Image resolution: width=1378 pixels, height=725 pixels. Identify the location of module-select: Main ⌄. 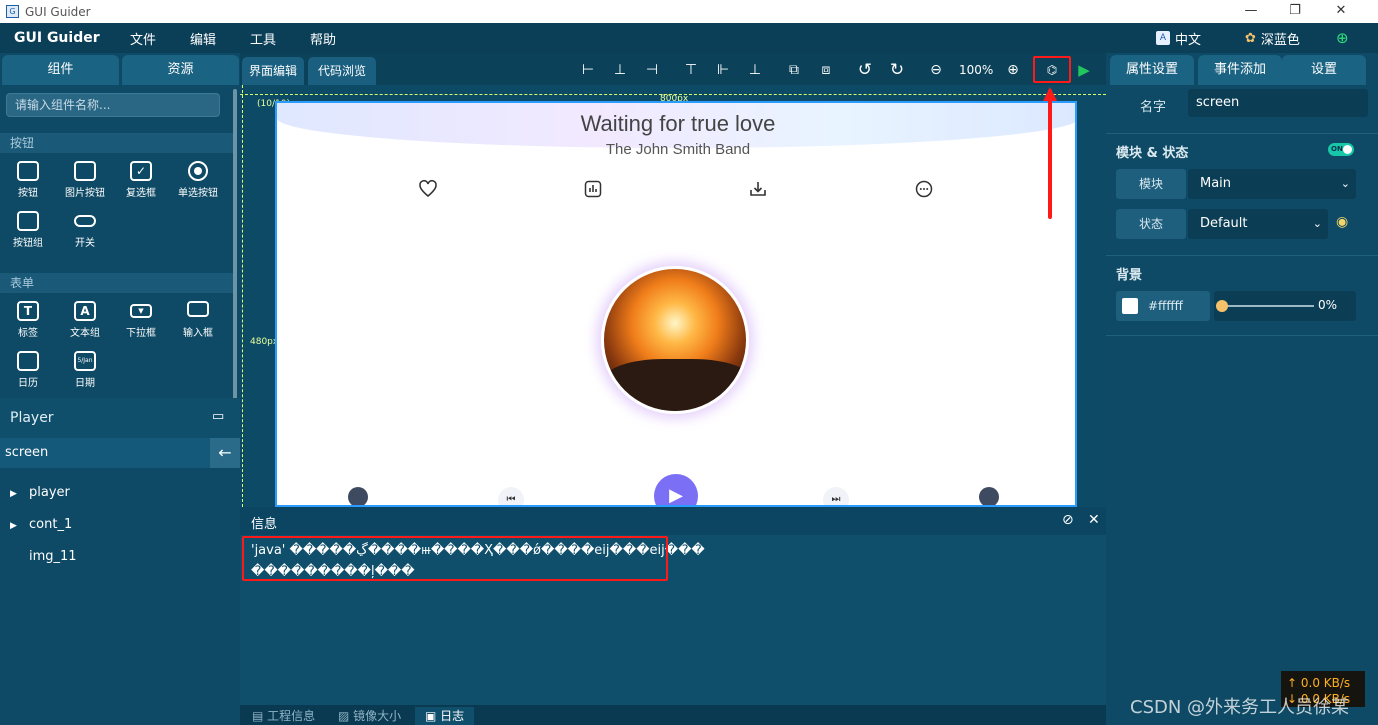
(1272, 184).